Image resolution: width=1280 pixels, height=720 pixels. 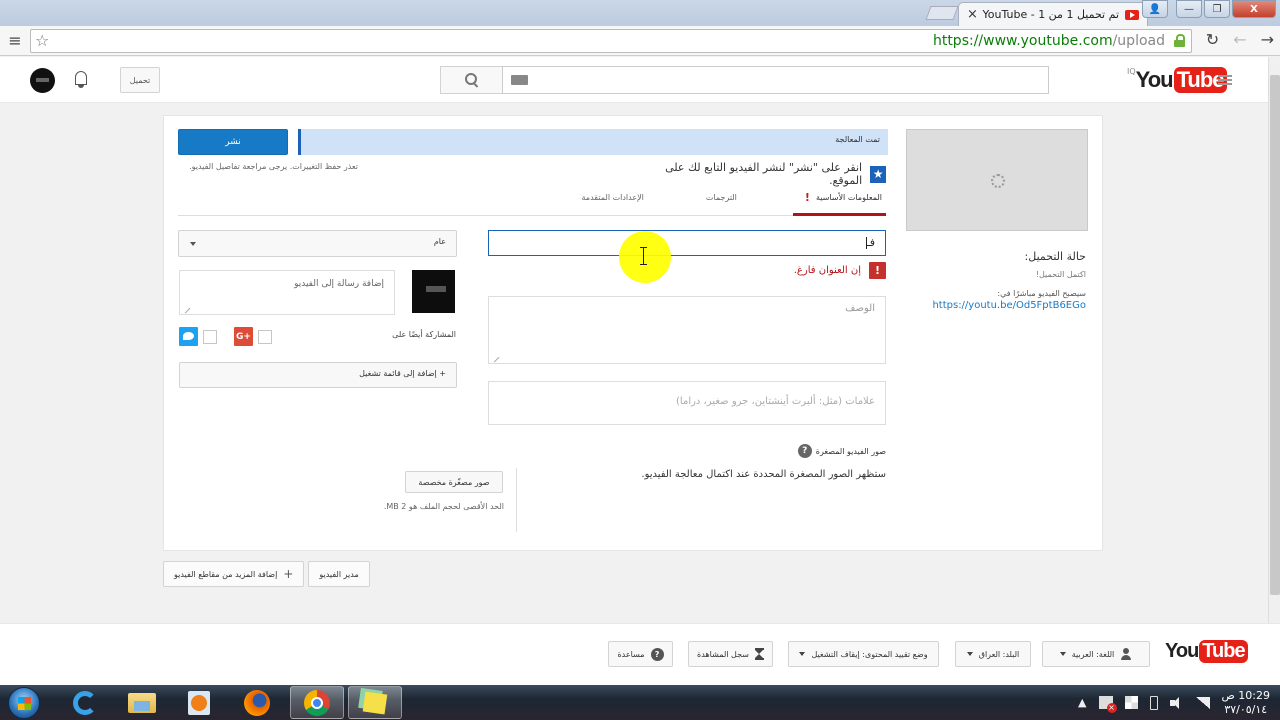 I want to click on google-plus-checkbox, so click(x=265, y=336).